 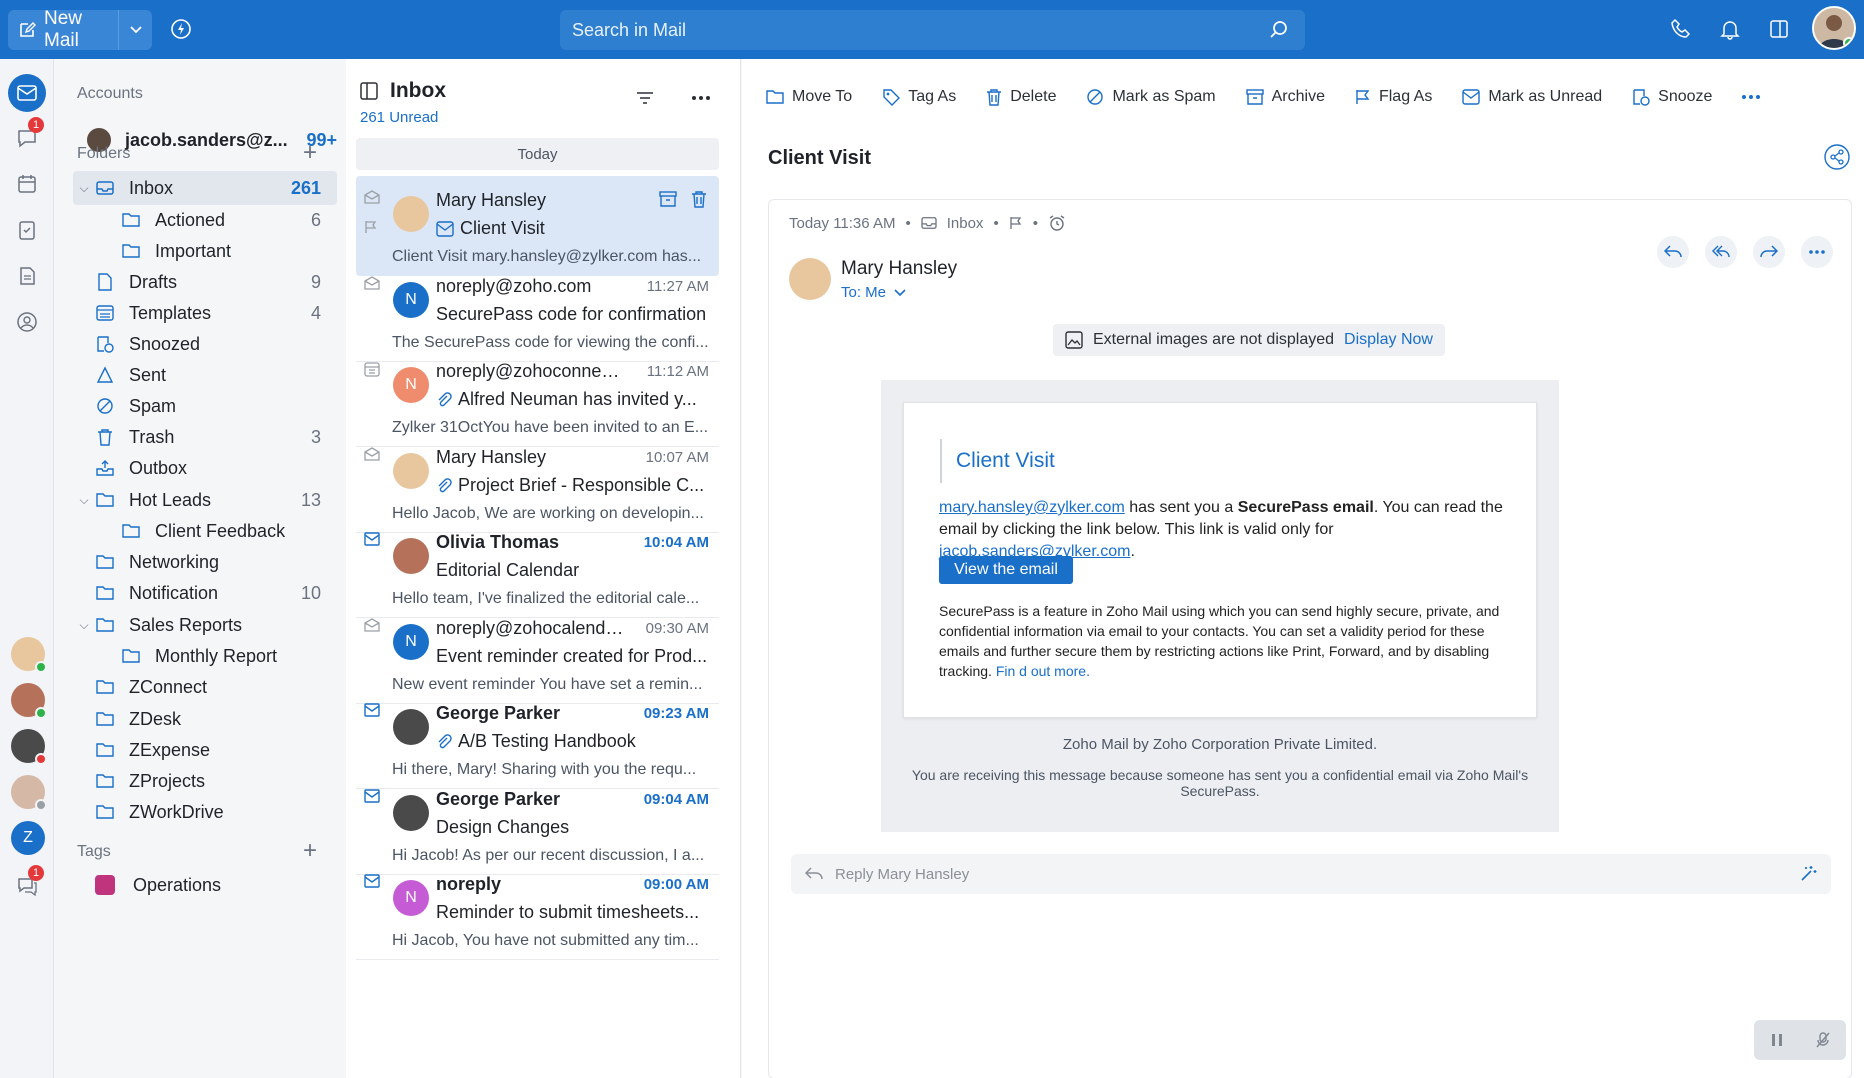 I want to click on folder-sales-reports: ⌵ Sales Reports, so click(x=205, y=625).